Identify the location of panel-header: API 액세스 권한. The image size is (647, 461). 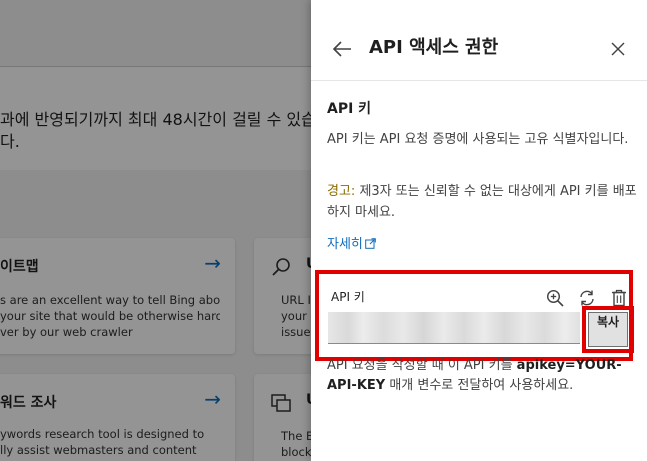
(479, 40).